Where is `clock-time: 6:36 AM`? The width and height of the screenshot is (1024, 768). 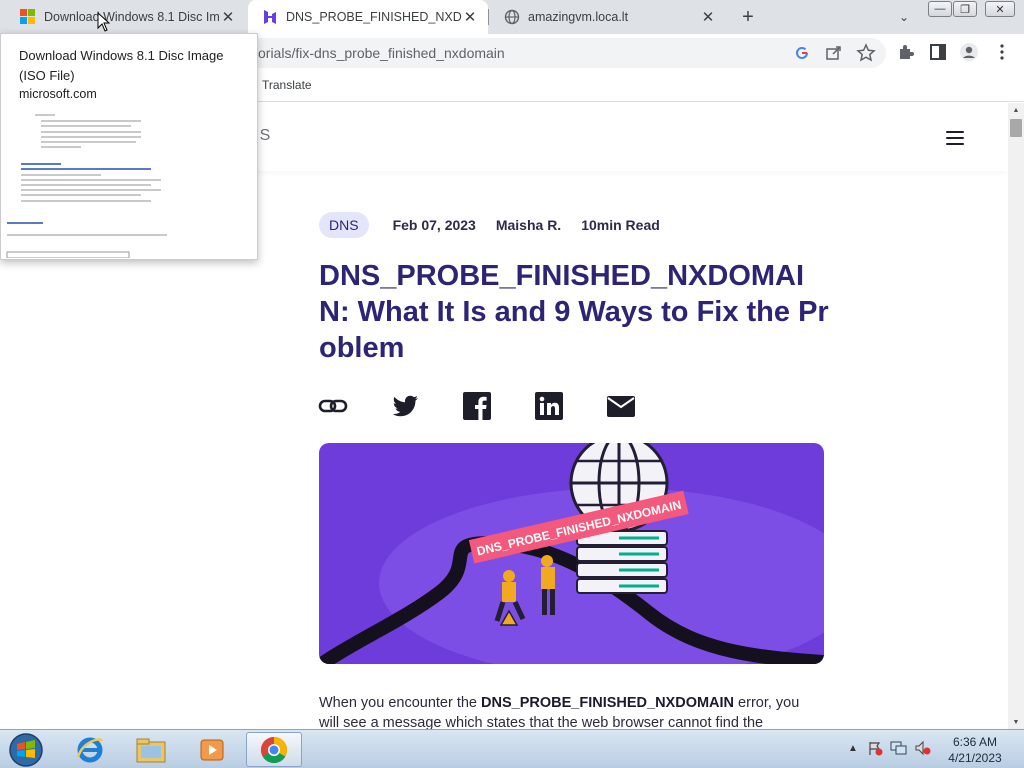
clock-time: 6:36 AM is located at coordinates (975, 742).